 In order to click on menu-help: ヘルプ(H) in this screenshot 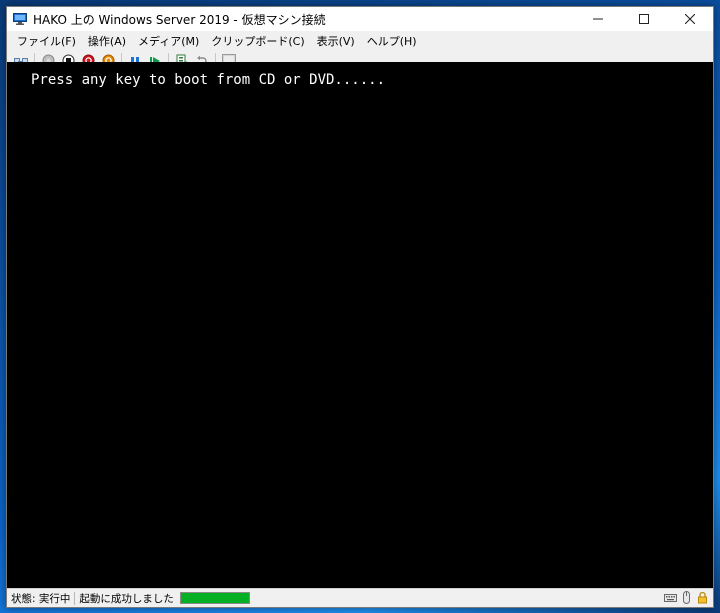, I will do `click(392, 41)`.